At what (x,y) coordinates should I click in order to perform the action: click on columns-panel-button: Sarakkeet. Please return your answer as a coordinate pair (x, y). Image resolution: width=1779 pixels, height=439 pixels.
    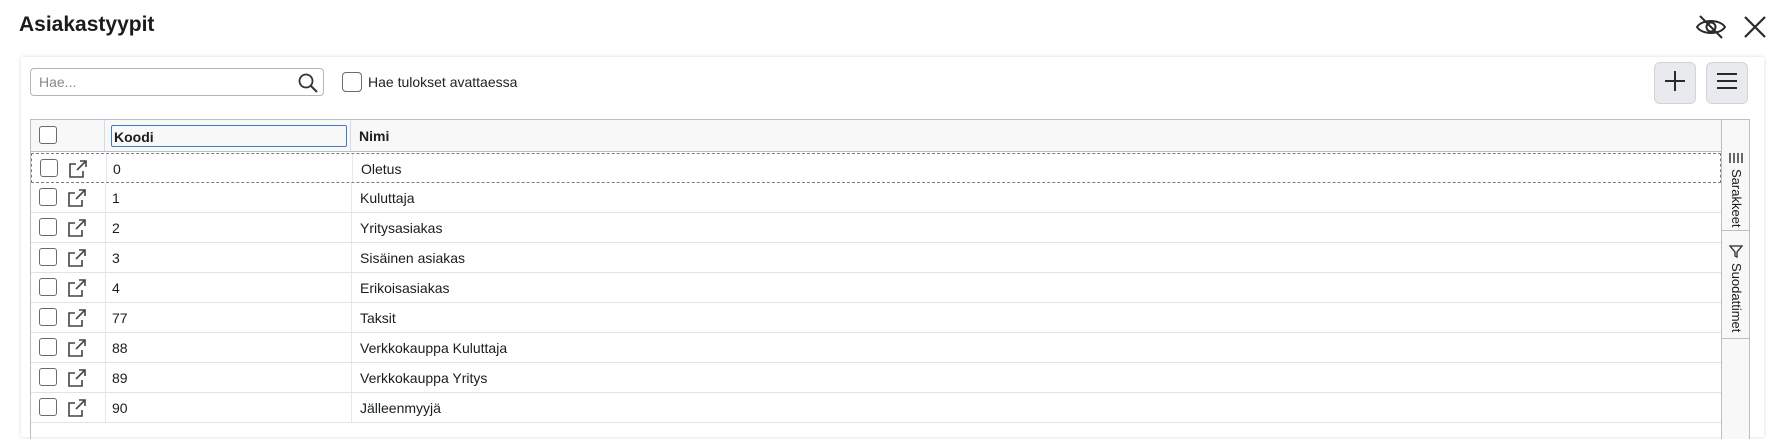
    Looking at the image, I should click on (1735, 183).